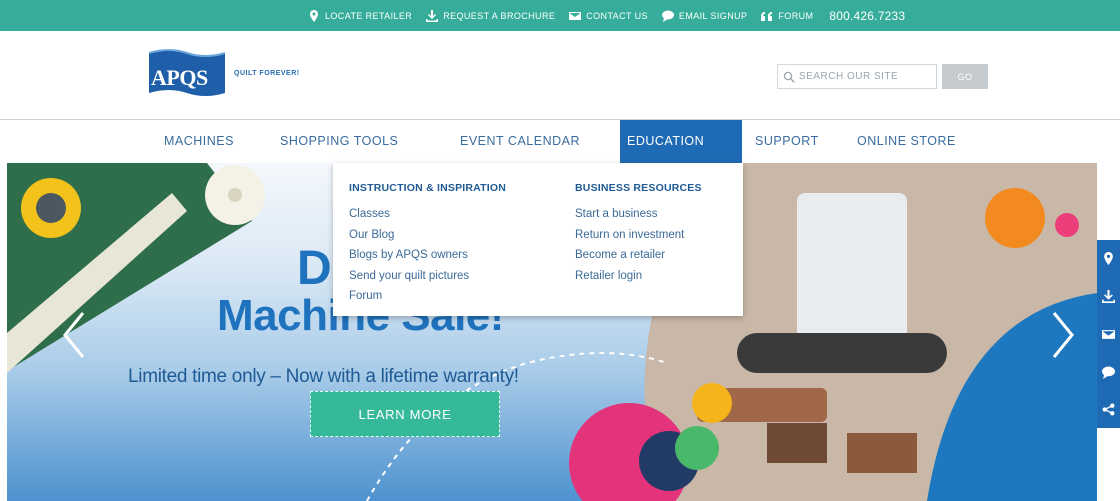  I want to click on orange-dot-graphic, so click(1015, 218).